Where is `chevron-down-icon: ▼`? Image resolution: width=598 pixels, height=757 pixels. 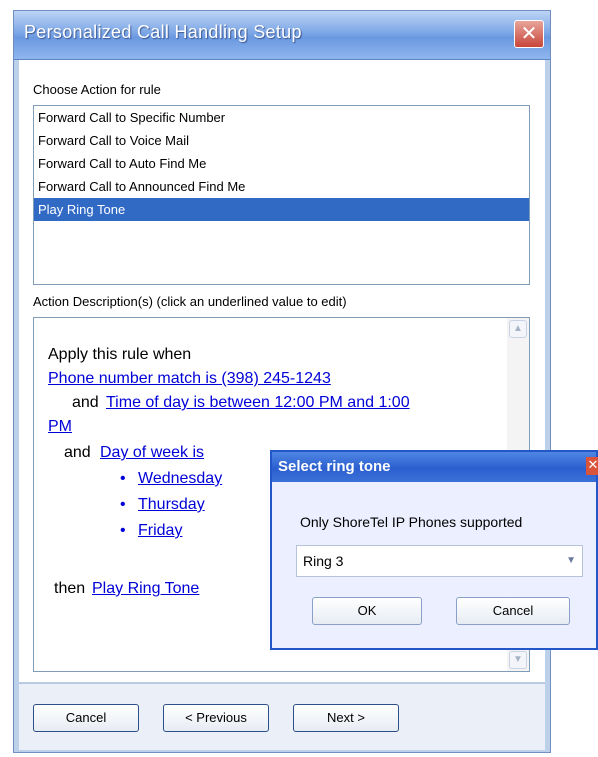
chevron-down-icon: ▼ is located at coordinates (571, 561).